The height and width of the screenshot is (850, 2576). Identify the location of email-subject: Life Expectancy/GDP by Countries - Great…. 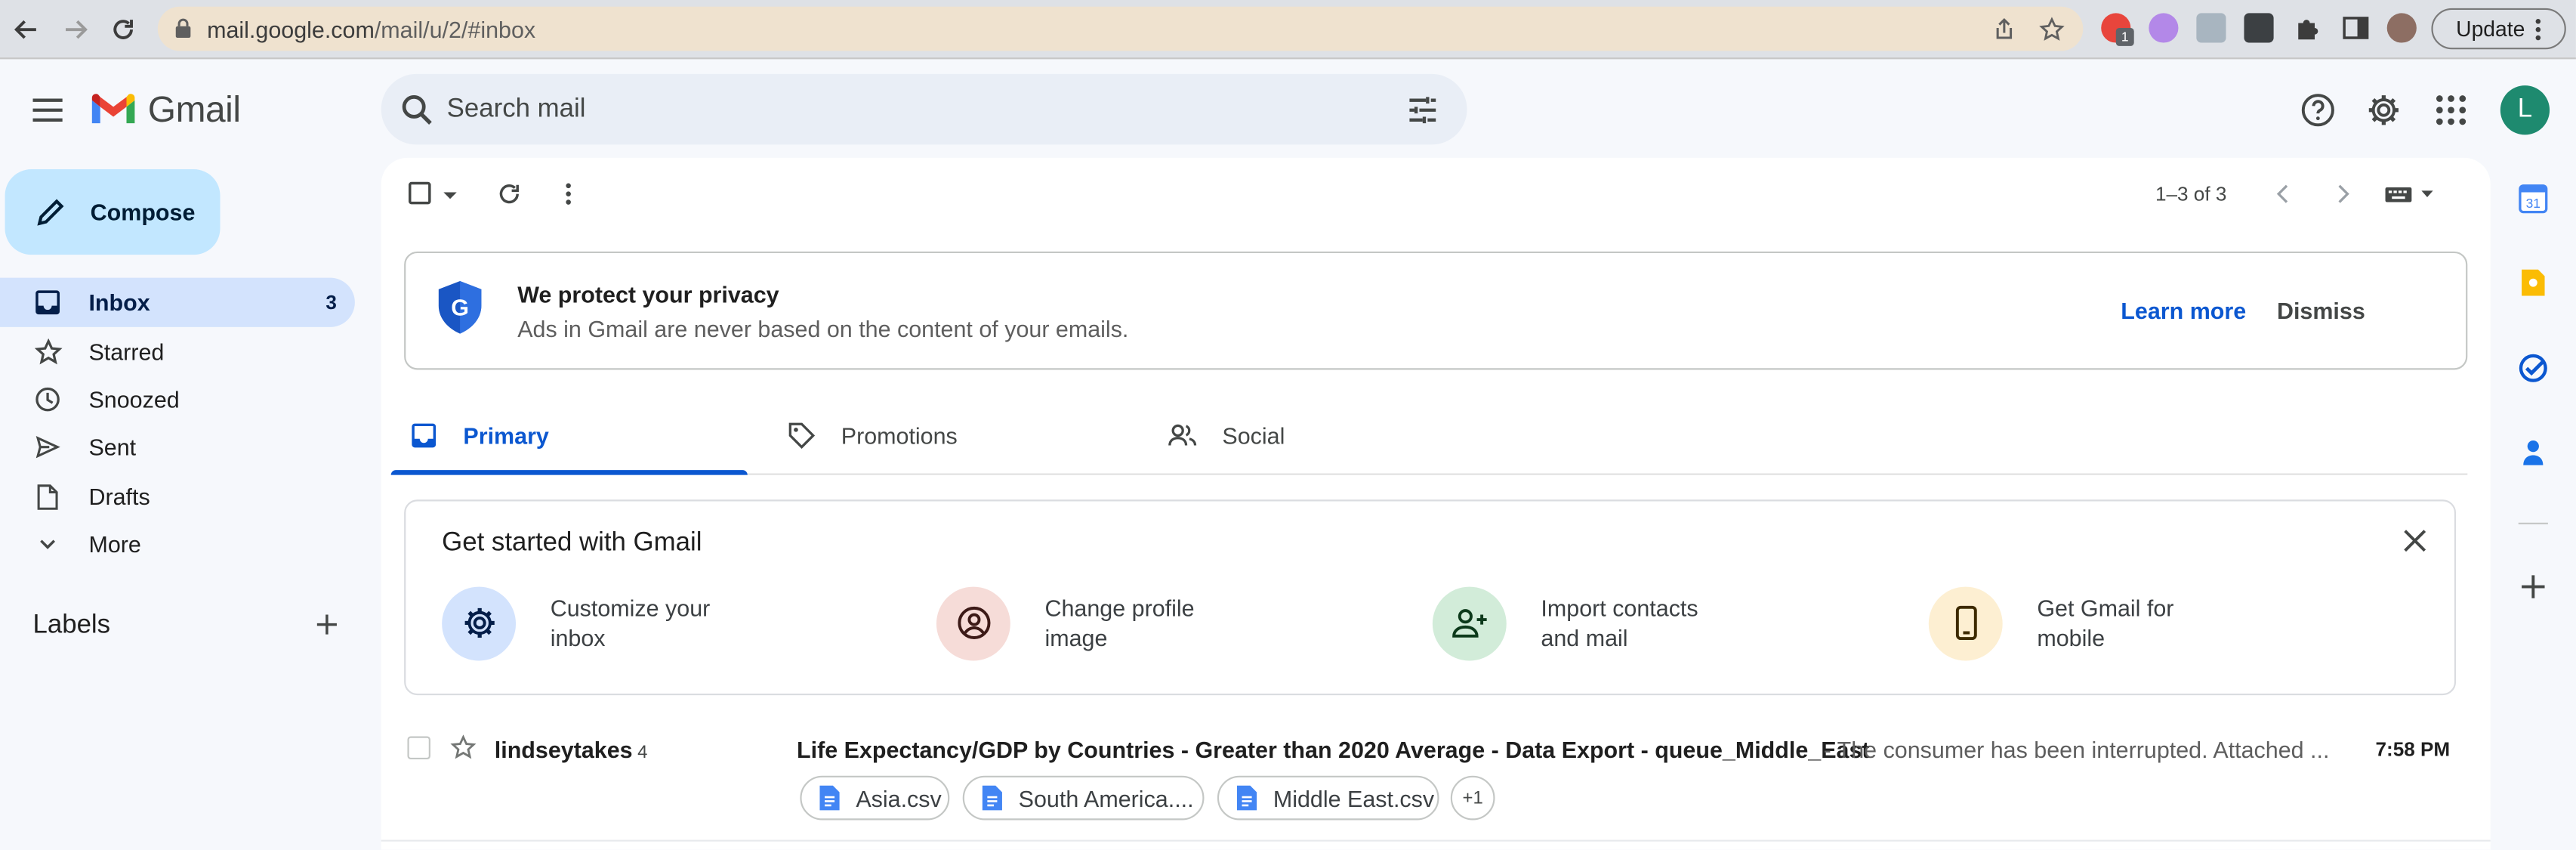
(1333, 749).